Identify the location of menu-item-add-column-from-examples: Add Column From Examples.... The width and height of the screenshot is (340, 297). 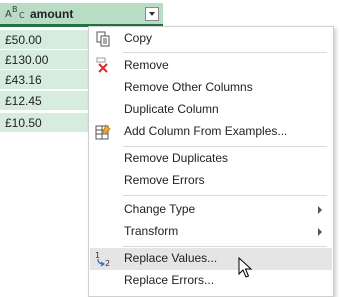
(211, 132).